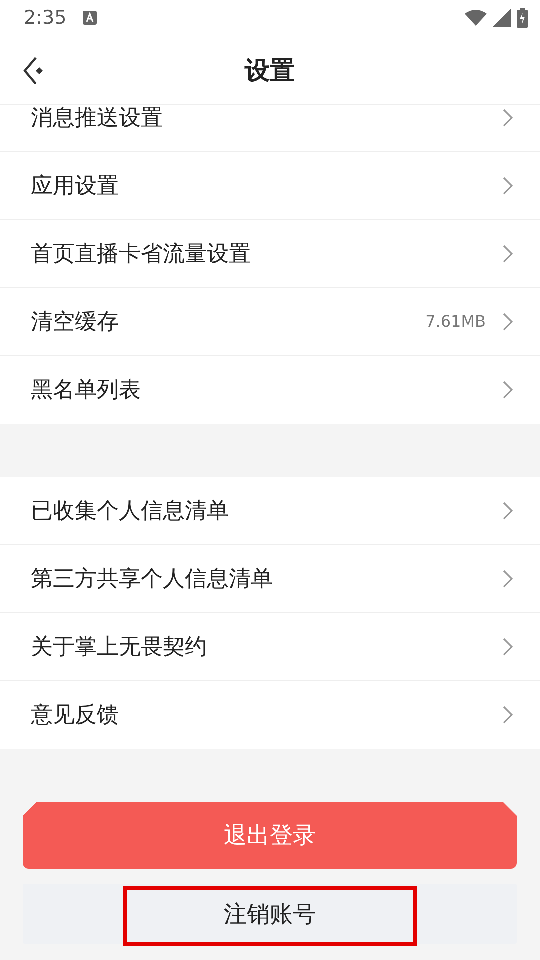  I want to click on row-label: 首页直播卡省流量设置, so click(141, 254).